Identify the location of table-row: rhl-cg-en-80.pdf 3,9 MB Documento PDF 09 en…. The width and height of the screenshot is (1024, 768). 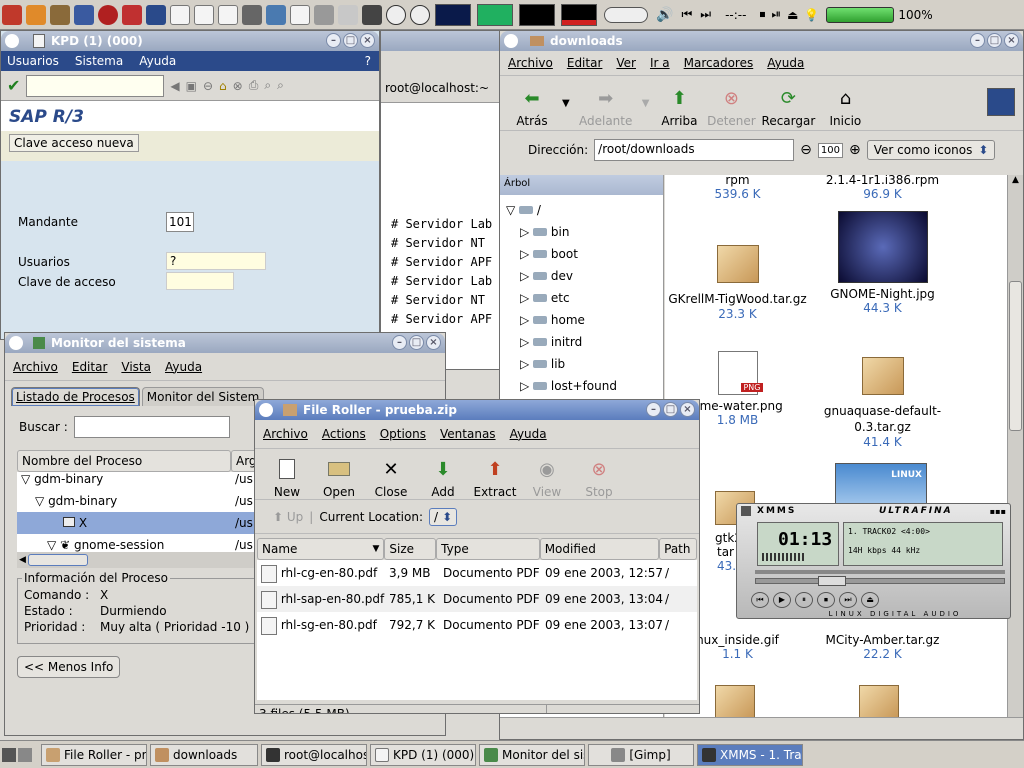
(477, 573).